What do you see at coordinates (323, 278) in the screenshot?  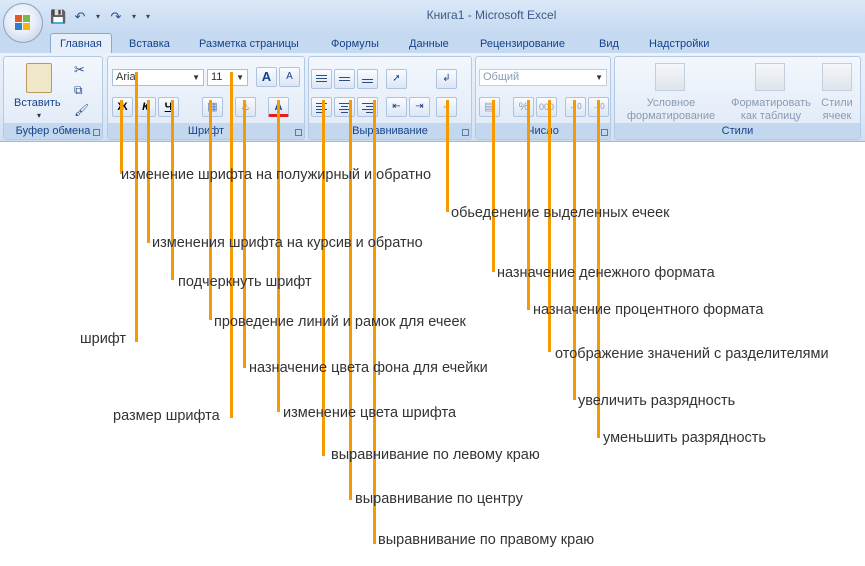 I see `leader-align-left` at bounding box center [323, 278].